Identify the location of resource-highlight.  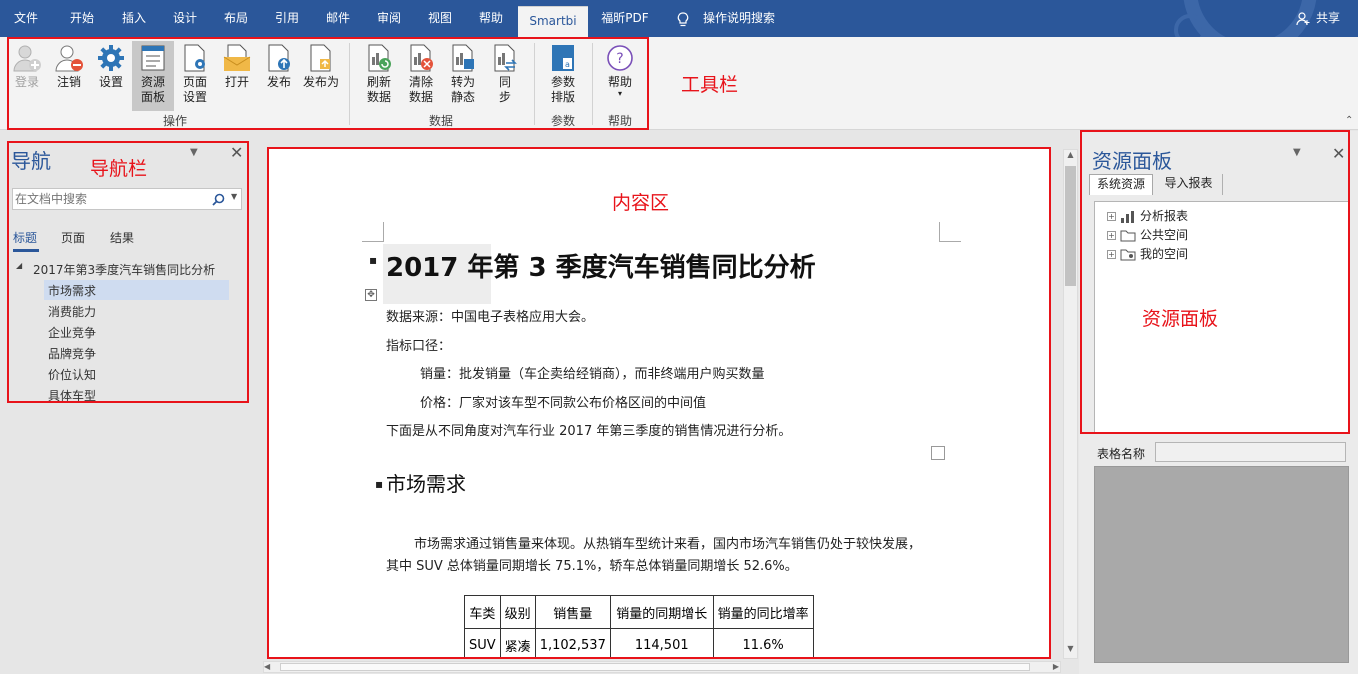
(1215, 282).